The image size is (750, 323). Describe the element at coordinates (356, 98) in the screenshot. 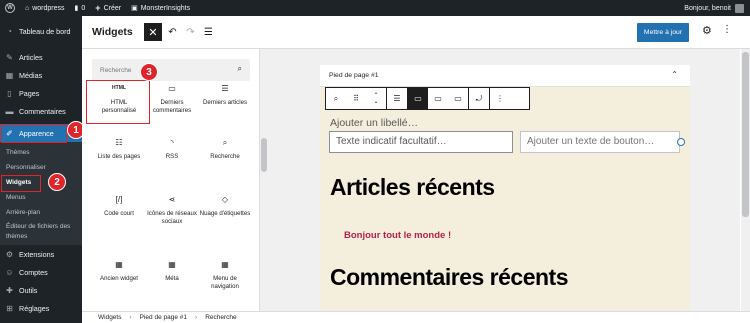

I see `drag-handle-icon: ⠿` at that location.